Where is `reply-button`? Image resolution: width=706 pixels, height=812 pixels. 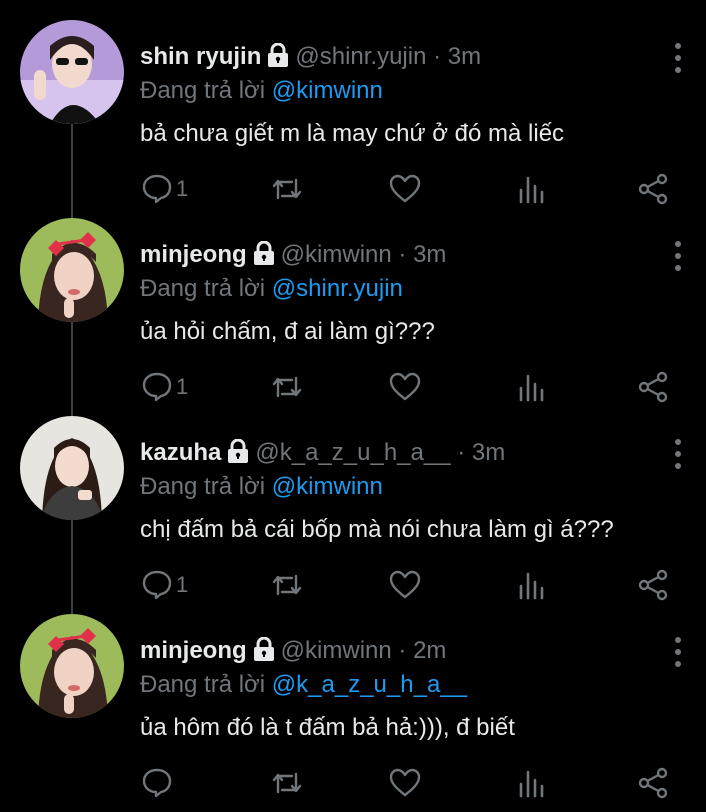
reply-button is located at coordinates (158, 783).